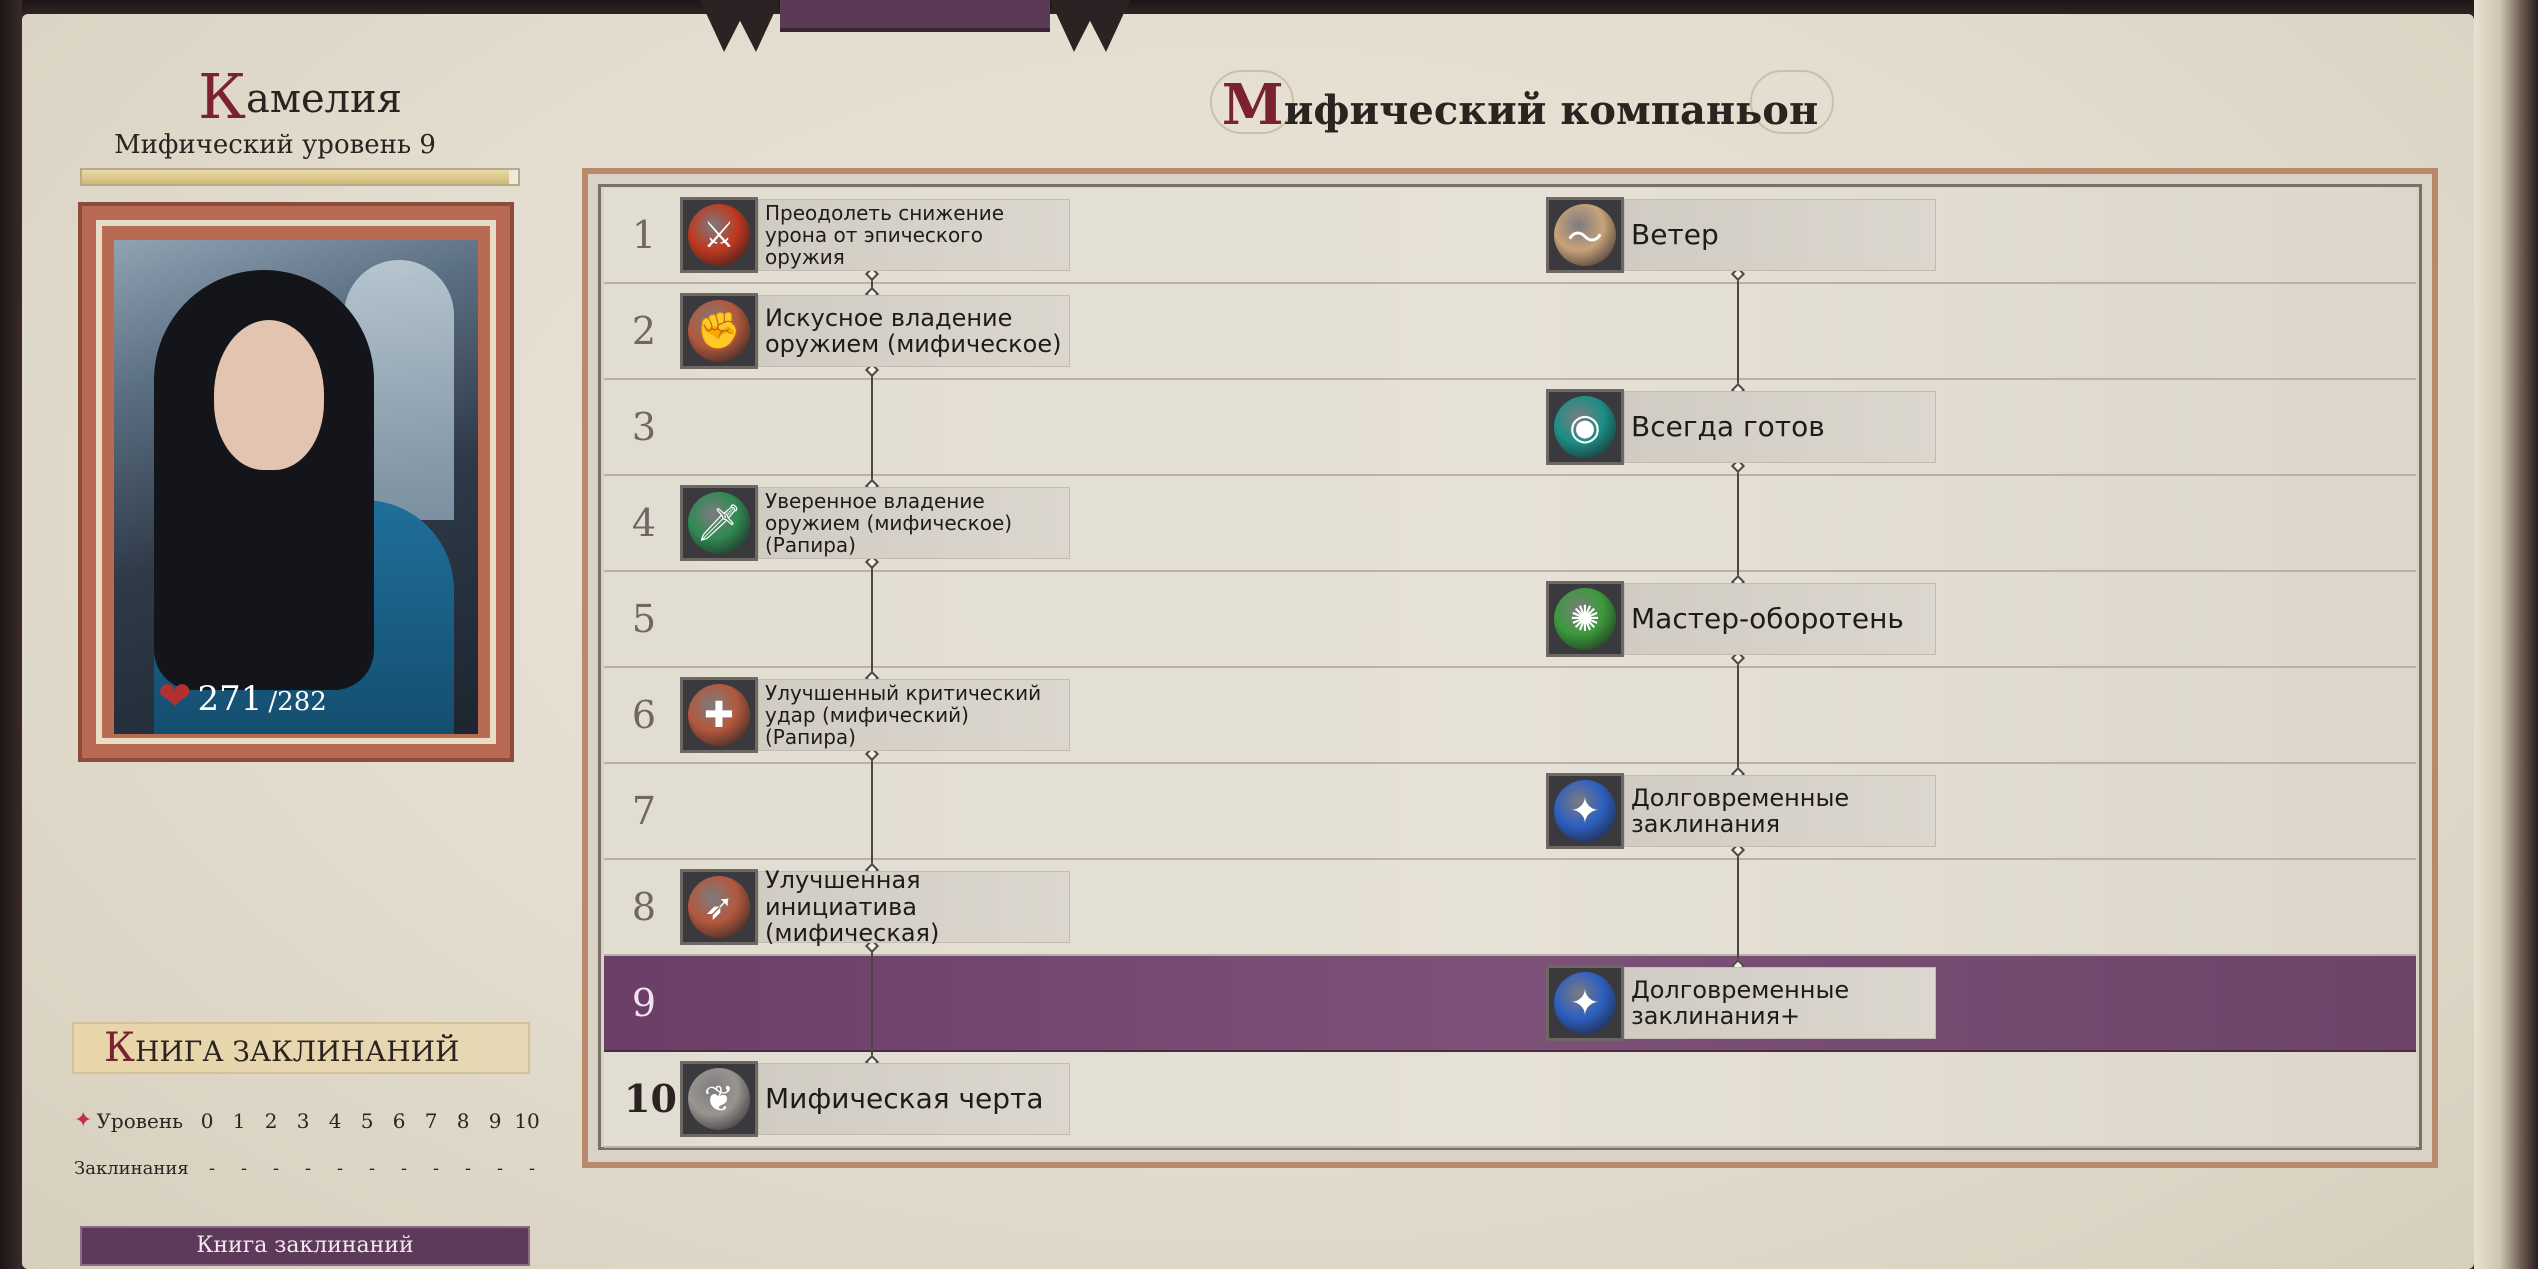 The image size is (2538, 1269). Describe the element at coordinates (644, 331) in the screenshot. I see `row-number: 2` at that location.